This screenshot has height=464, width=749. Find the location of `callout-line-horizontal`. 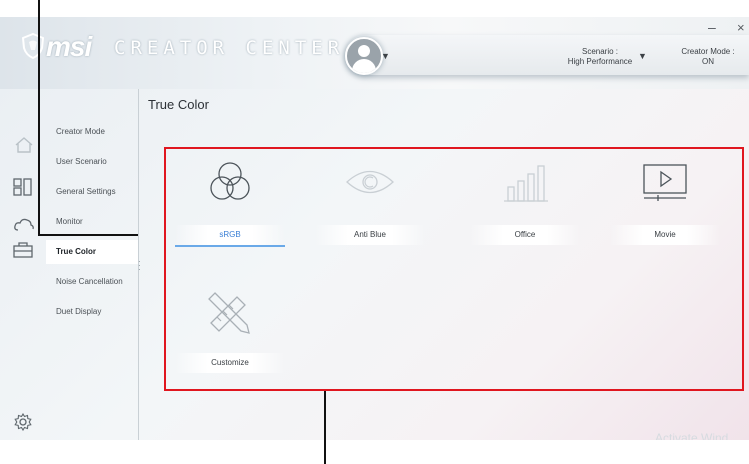

callout-line-horizontal is located at coordinates (88, 235).